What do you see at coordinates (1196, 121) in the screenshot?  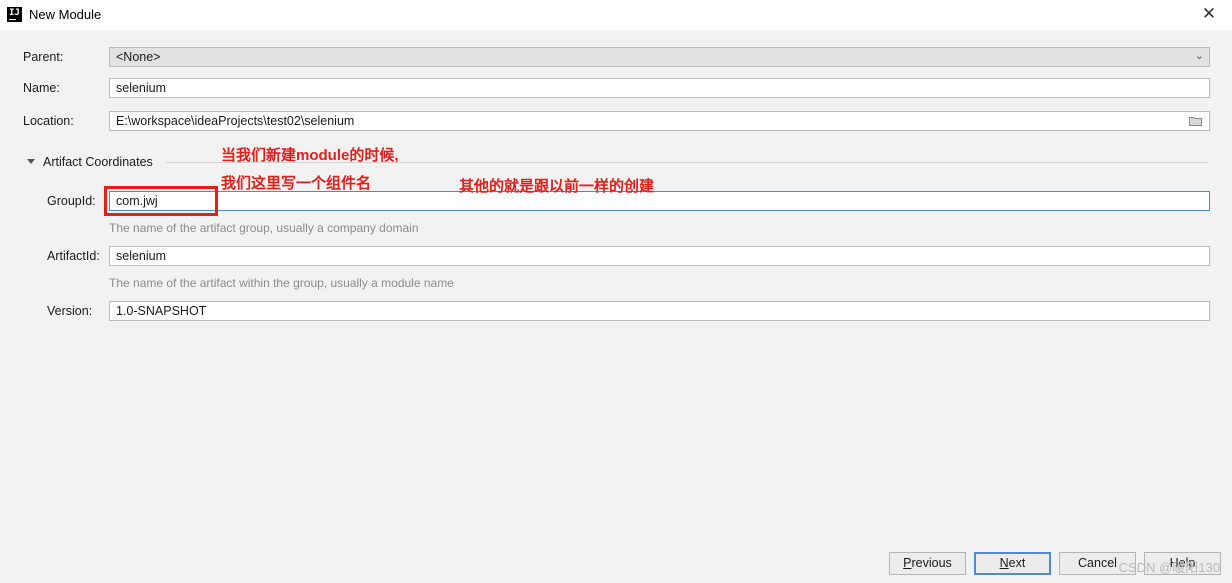 I see `folder-icon` at bounding box center [1196, 121].